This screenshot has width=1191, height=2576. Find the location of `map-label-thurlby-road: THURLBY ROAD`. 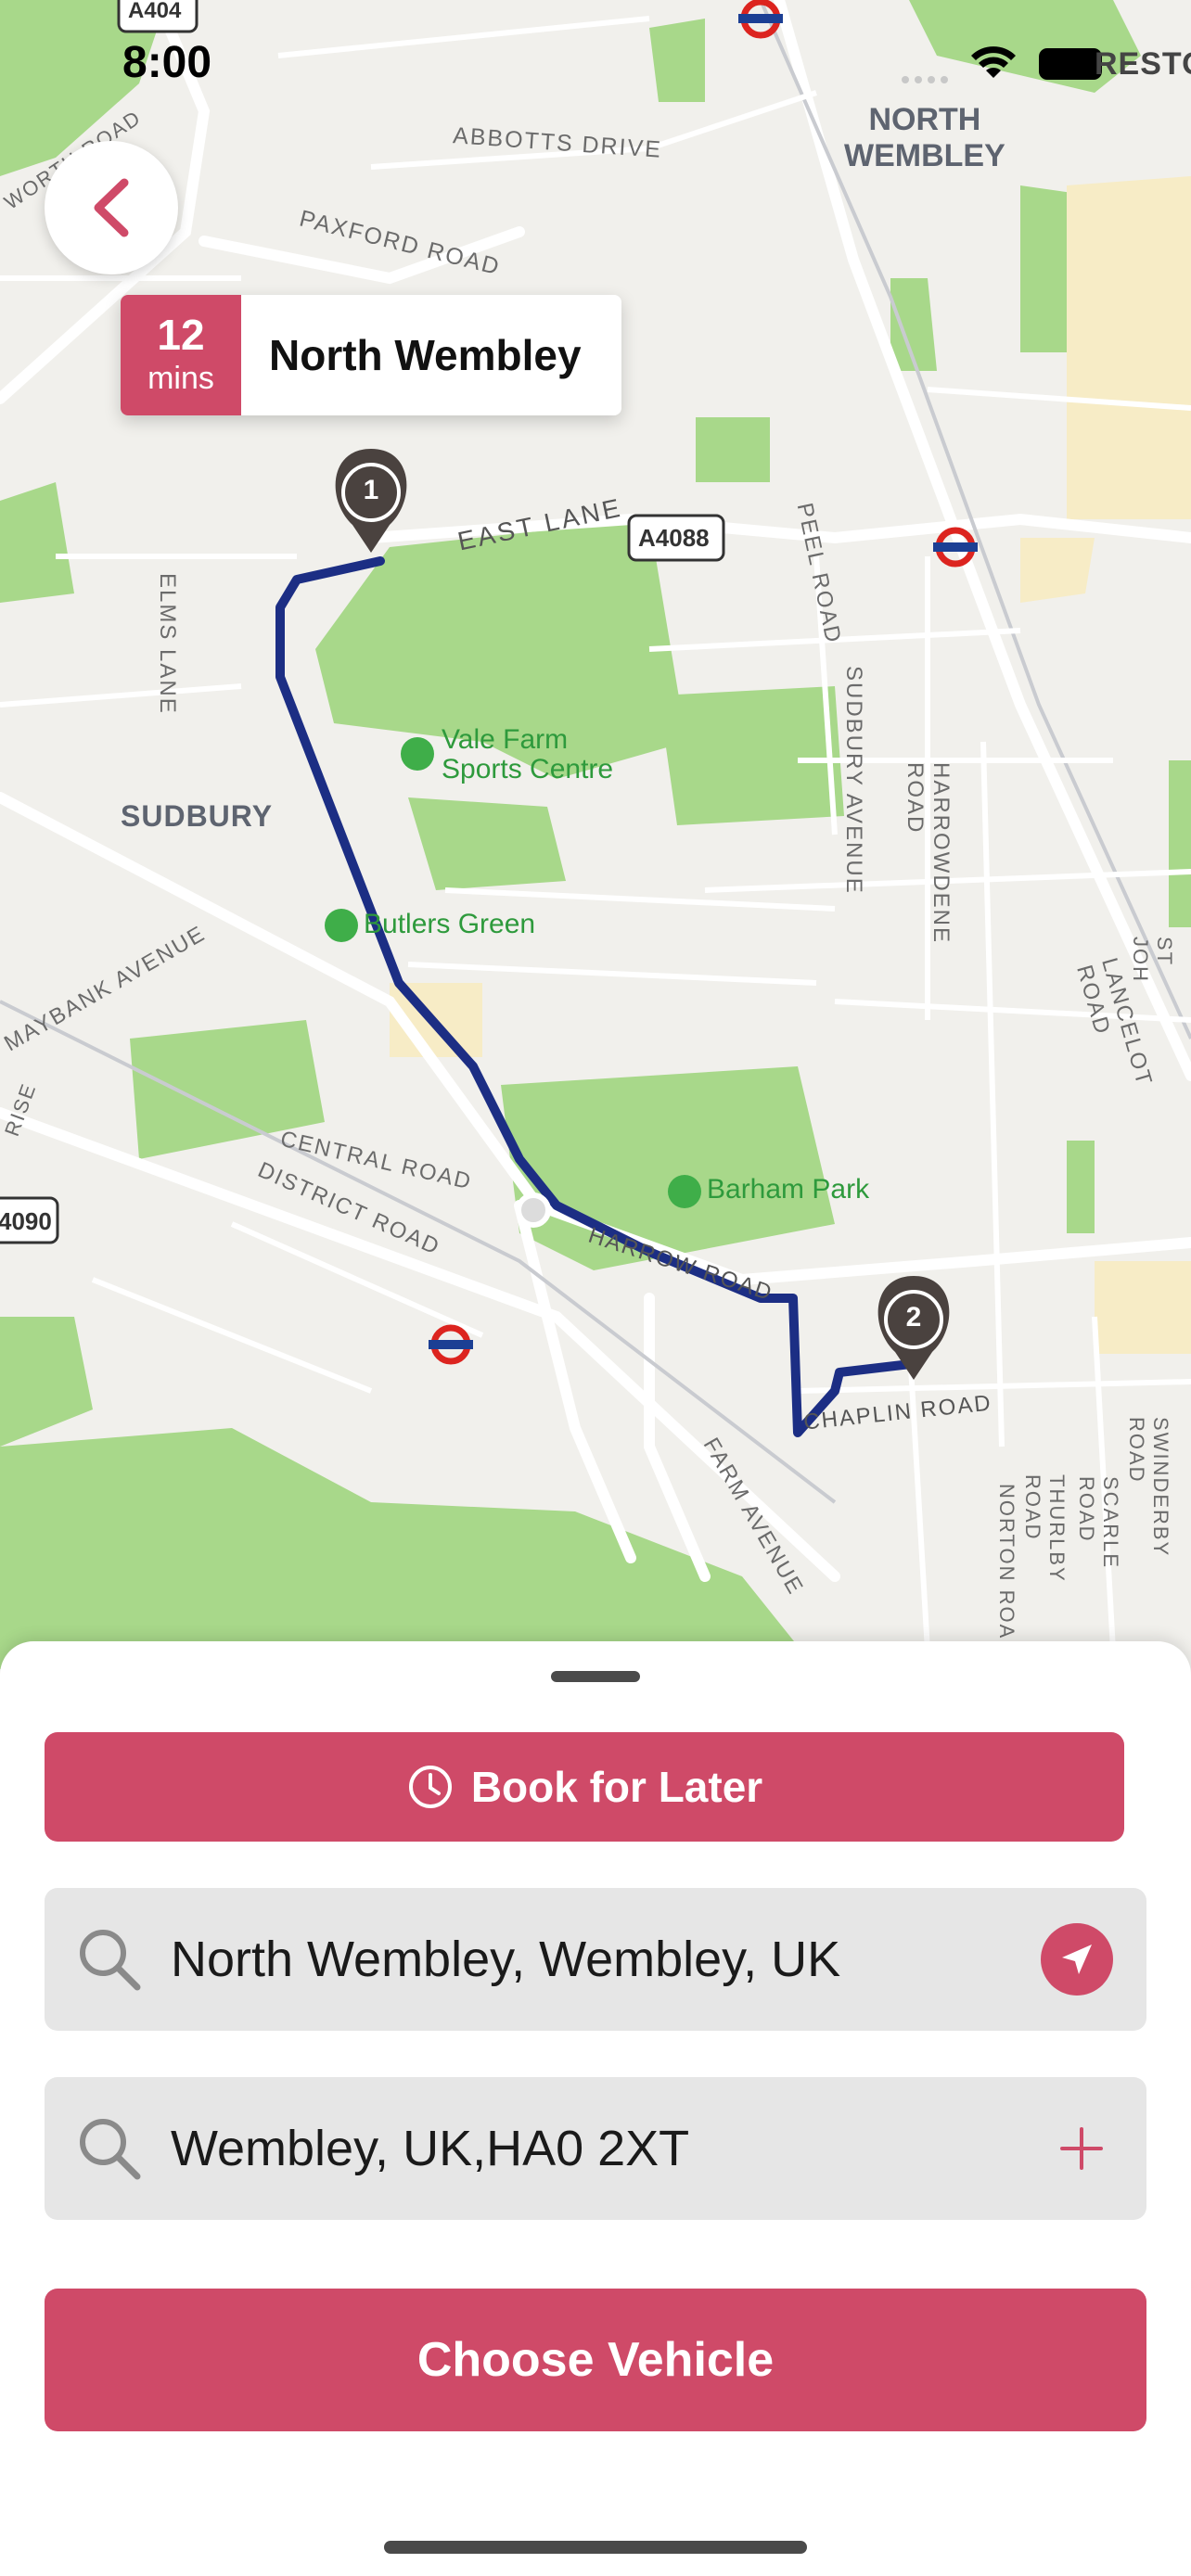

map-label-thurlby-road: THURLBY ROAD is located at coordinates (1045, 1528).